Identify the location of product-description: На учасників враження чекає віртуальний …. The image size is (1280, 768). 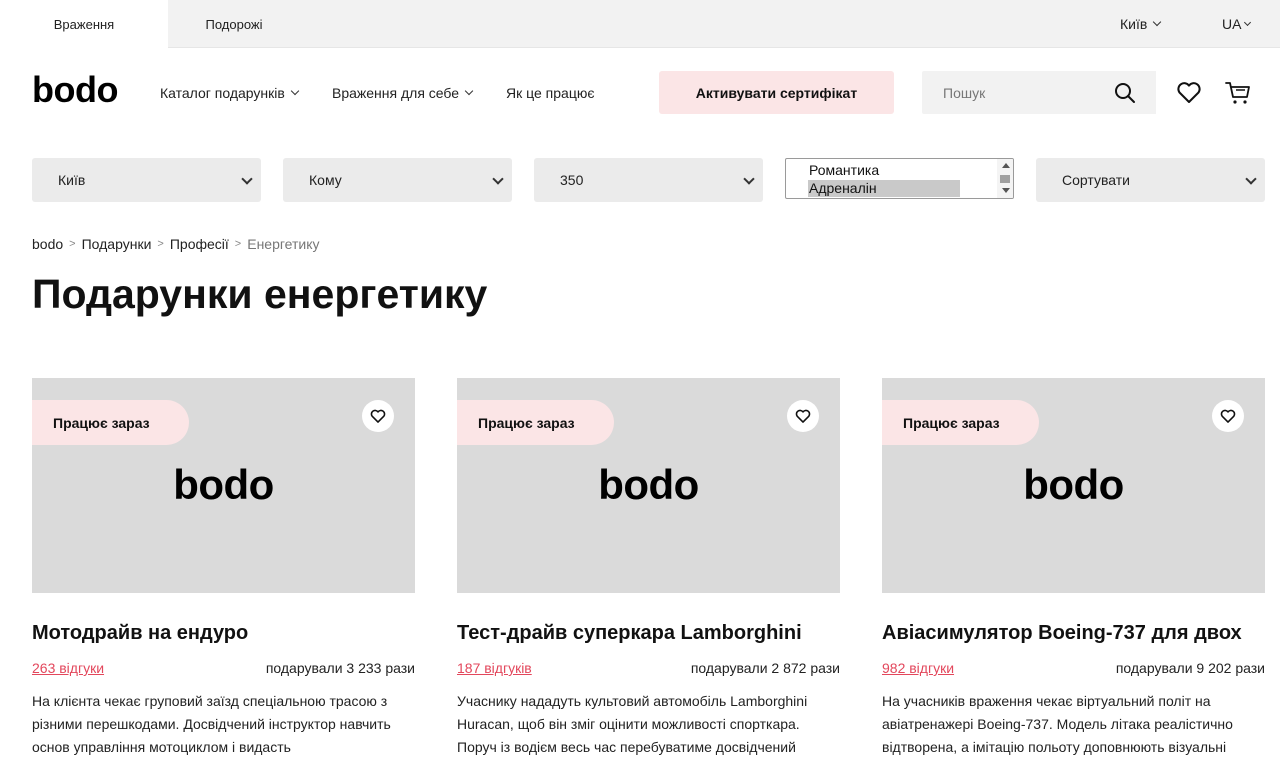
(1057, 724).